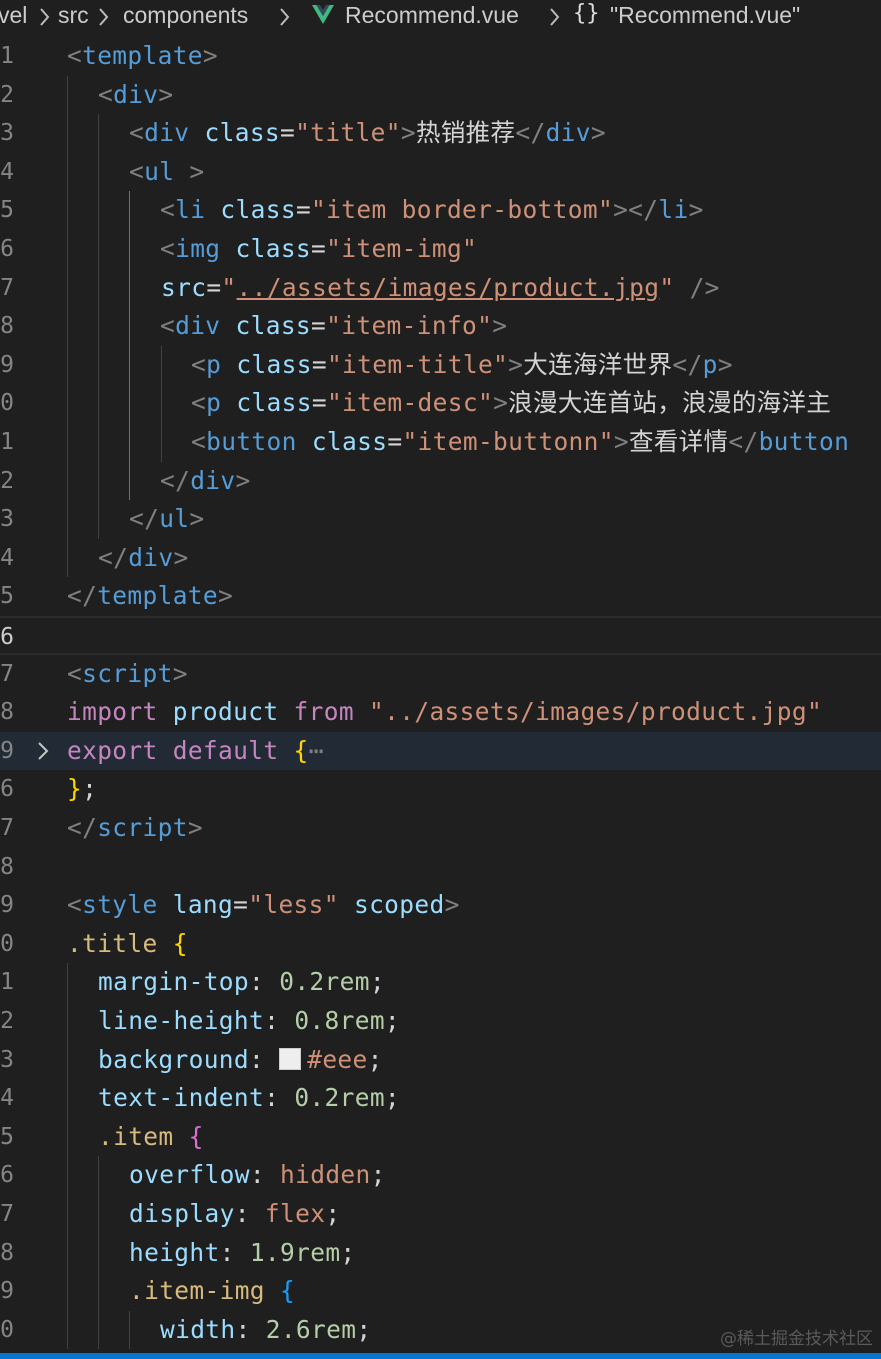 This screenshot has width=881, height=1359. I want to click on code-token: background, so click(174, 1059).